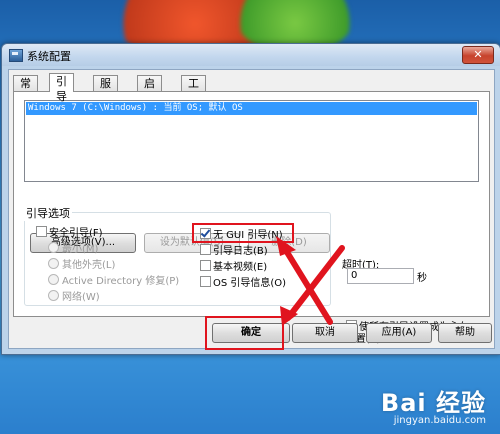  Describe the element at coordinates (251, 108) in the screenshot. I see `os-list-item: Windows 7 (C:\Windows) : 当前 OS; 默认 OS` at that location.